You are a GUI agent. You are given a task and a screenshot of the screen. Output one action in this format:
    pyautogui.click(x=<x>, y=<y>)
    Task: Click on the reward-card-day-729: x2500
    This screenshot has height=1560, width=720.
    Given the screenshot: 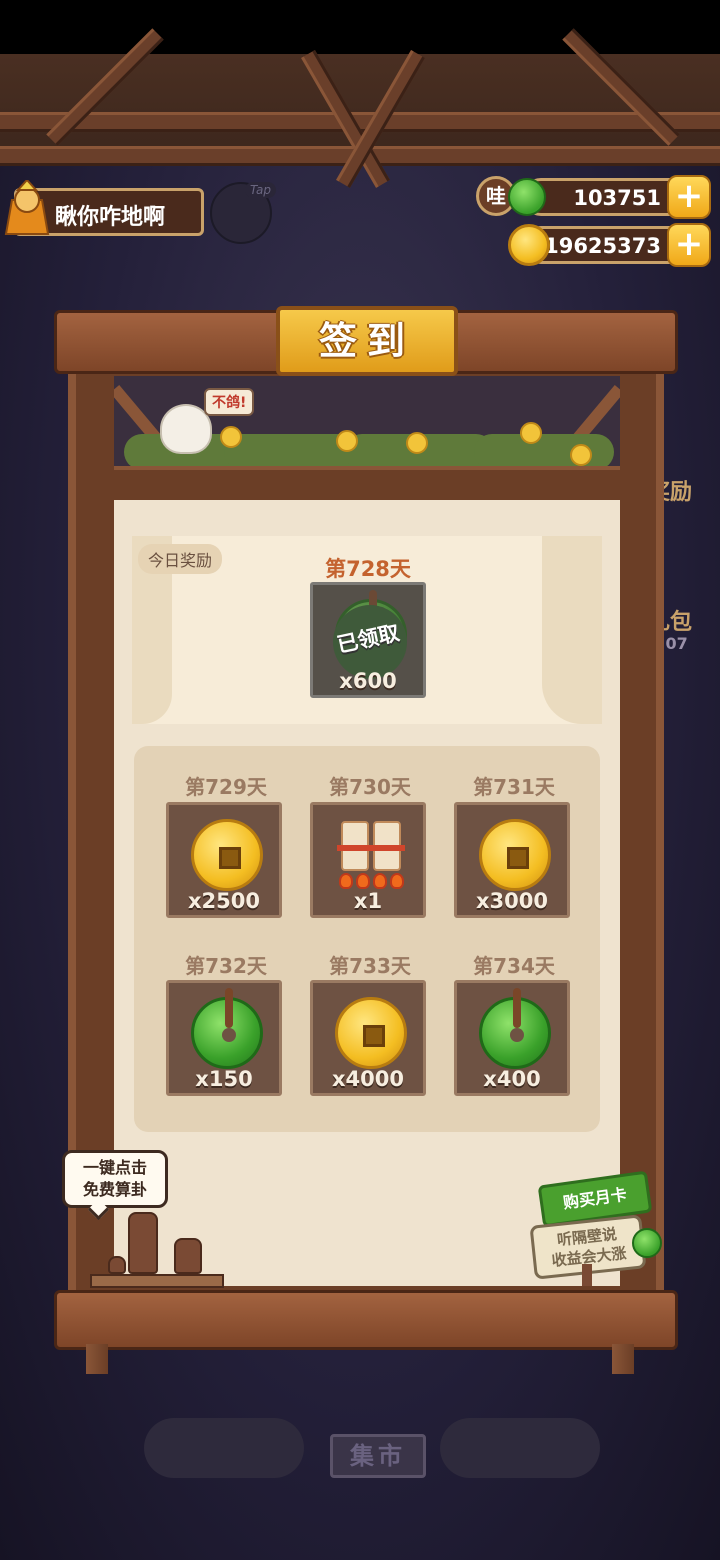 What is the action you would take?
    pyautogui.click(x=224, y=860)
    